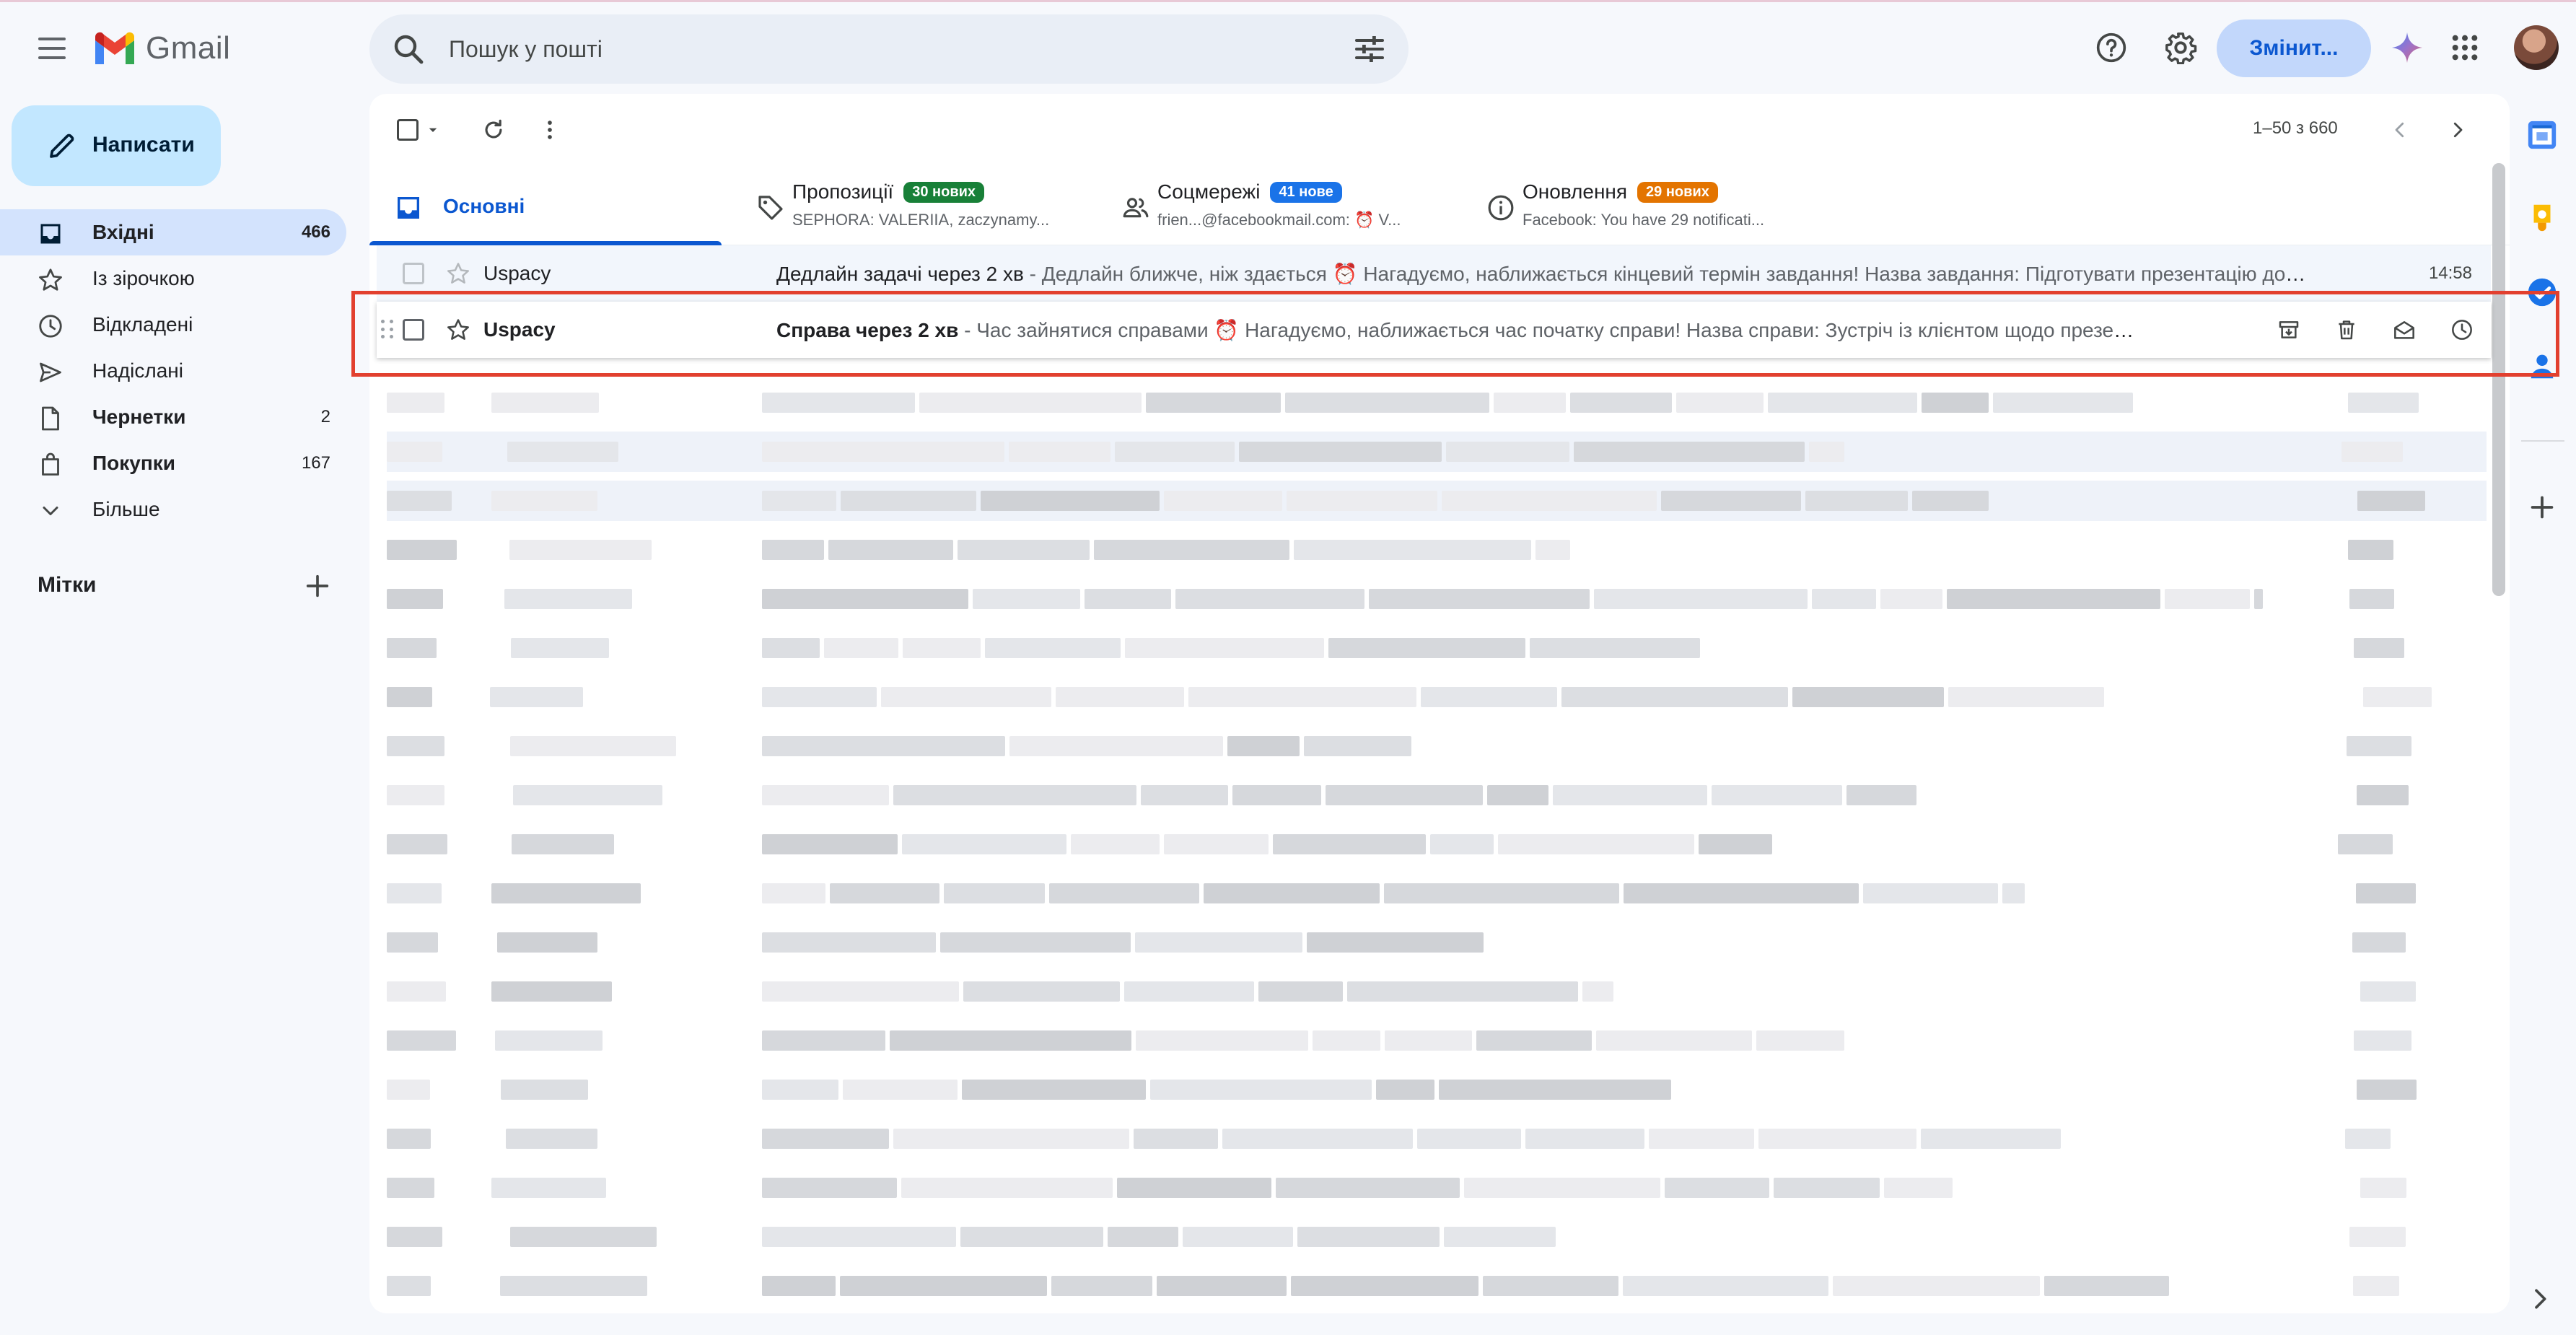  What do you see at coordinates (173, 232) in the screenshot?
I see `sidebar-item-inbox: Вхідні 466` at bounding box center [173, 232].